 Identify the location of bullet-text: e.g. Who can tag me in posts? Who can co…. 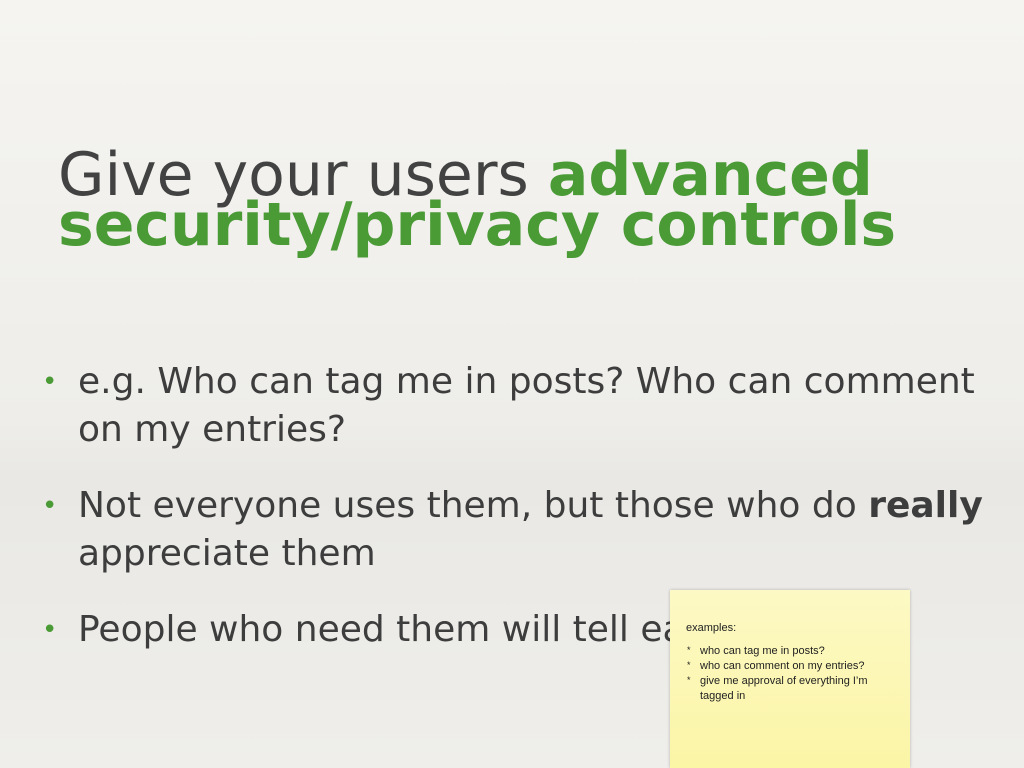
(526, 405).